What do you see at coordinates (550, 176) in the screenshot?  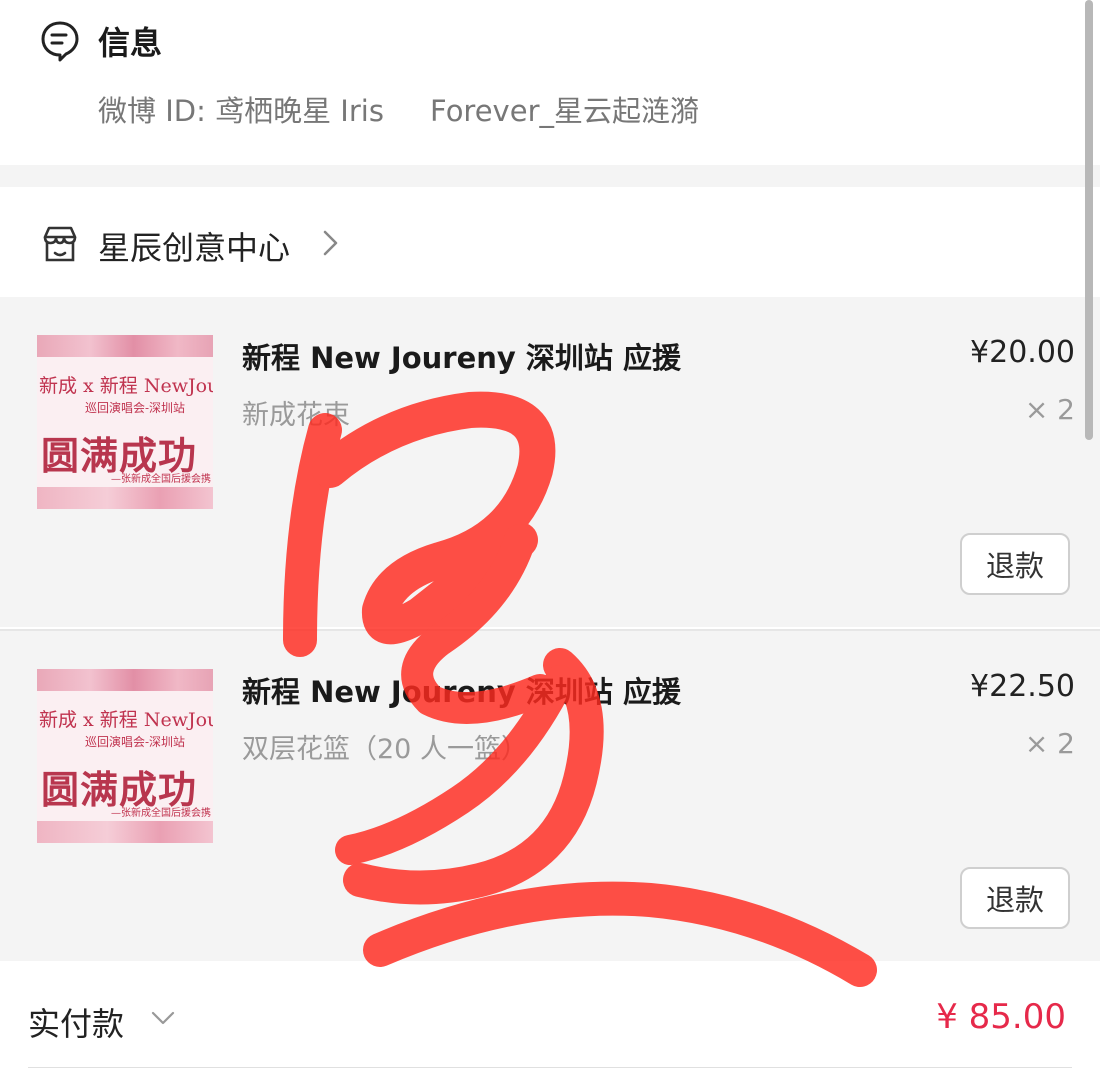 I see `section-divider` at bounding box center [550, 176].